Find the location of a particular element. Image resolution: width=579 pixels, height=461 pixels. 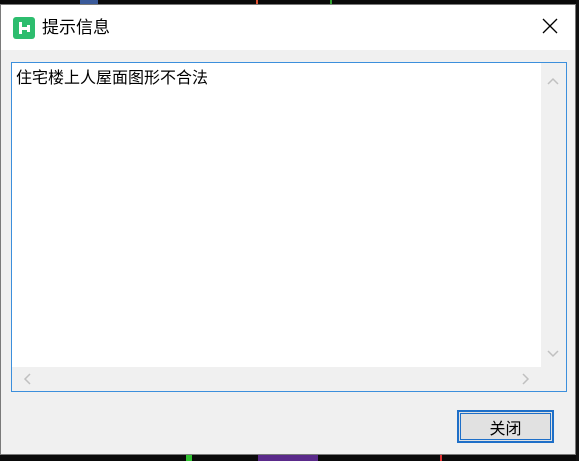

scroll-left-button is located at coordinates (27, 379).